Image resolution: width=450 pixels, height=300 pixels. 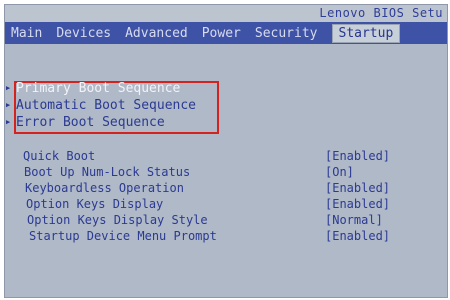 What do you see at coordinates (106, 105) in the screenshot?
I see `automatic-boot-sequence-item: Automatic Boot Sequence` at bounding box center [106, 105].